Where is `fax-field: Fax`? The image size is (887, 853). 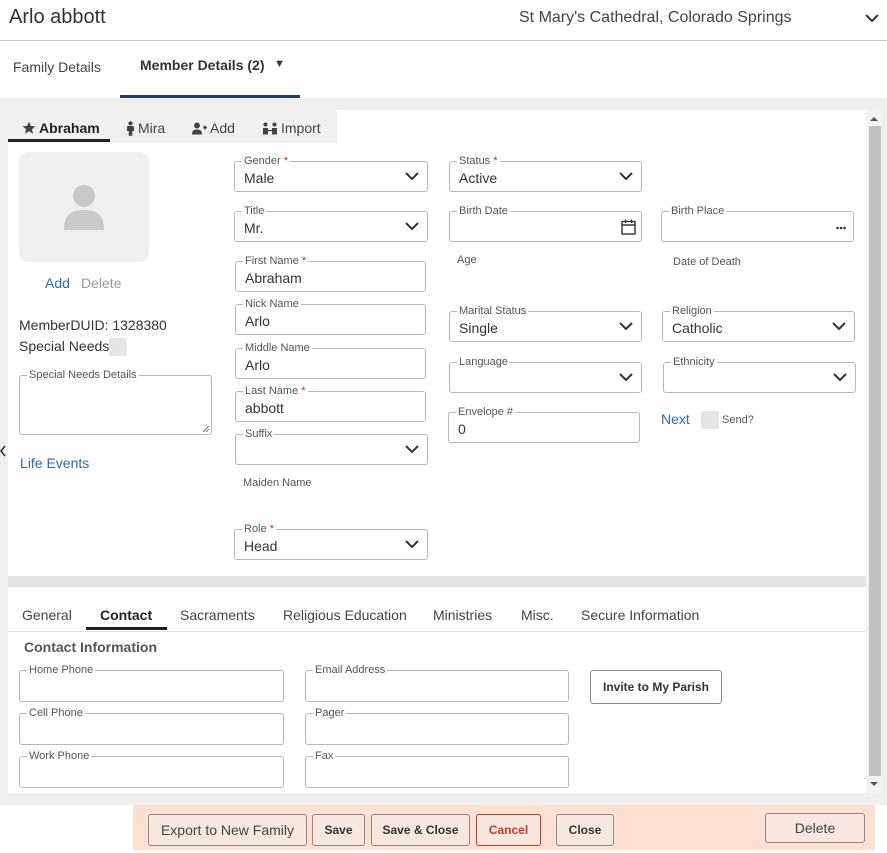 fax-field: Fax is located at coordinates (437, 768).